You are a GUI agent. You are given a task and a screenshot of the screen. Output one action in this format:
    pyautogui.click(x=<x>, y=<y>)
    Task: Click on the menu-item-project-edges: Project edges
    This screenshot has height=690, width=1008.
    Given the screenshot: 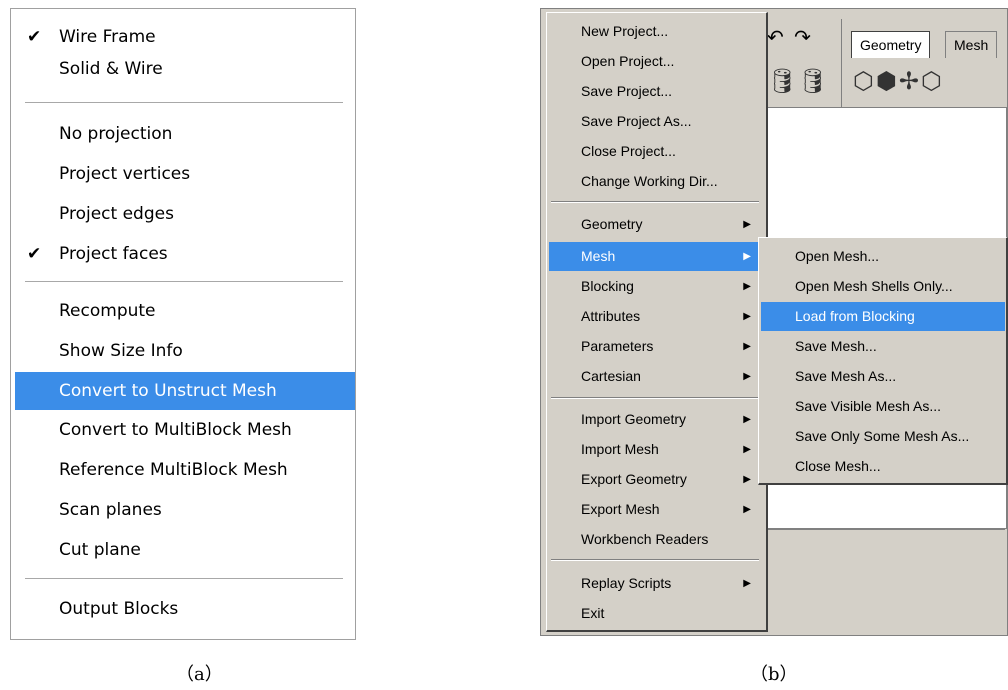 What is the action you would take?
    pyautogui.click(x=183, y=214)
    